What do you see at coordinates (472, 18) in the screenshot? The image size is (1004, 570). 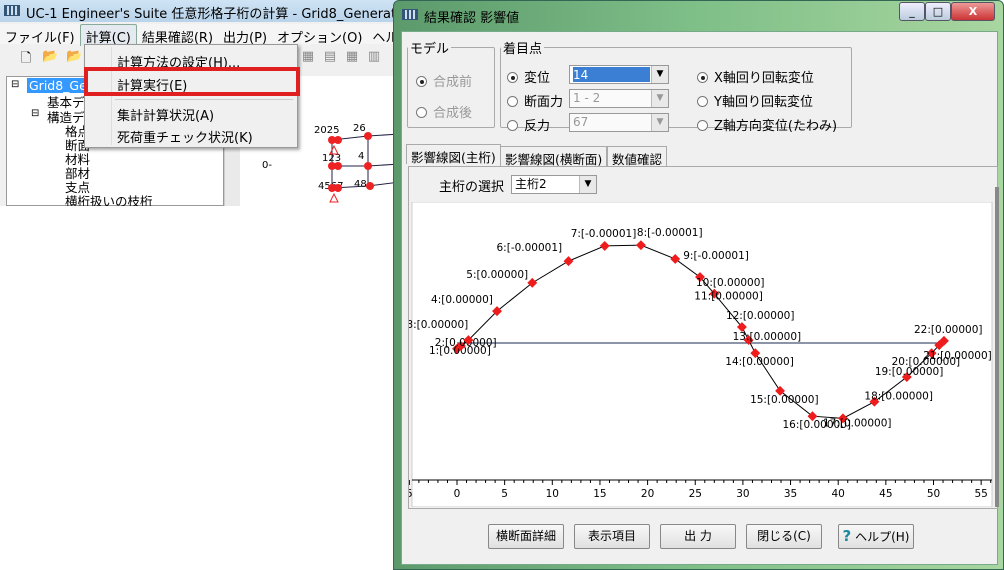 I see `dialog-title: 結果確認 影響値` at bounding box center [472, 18].